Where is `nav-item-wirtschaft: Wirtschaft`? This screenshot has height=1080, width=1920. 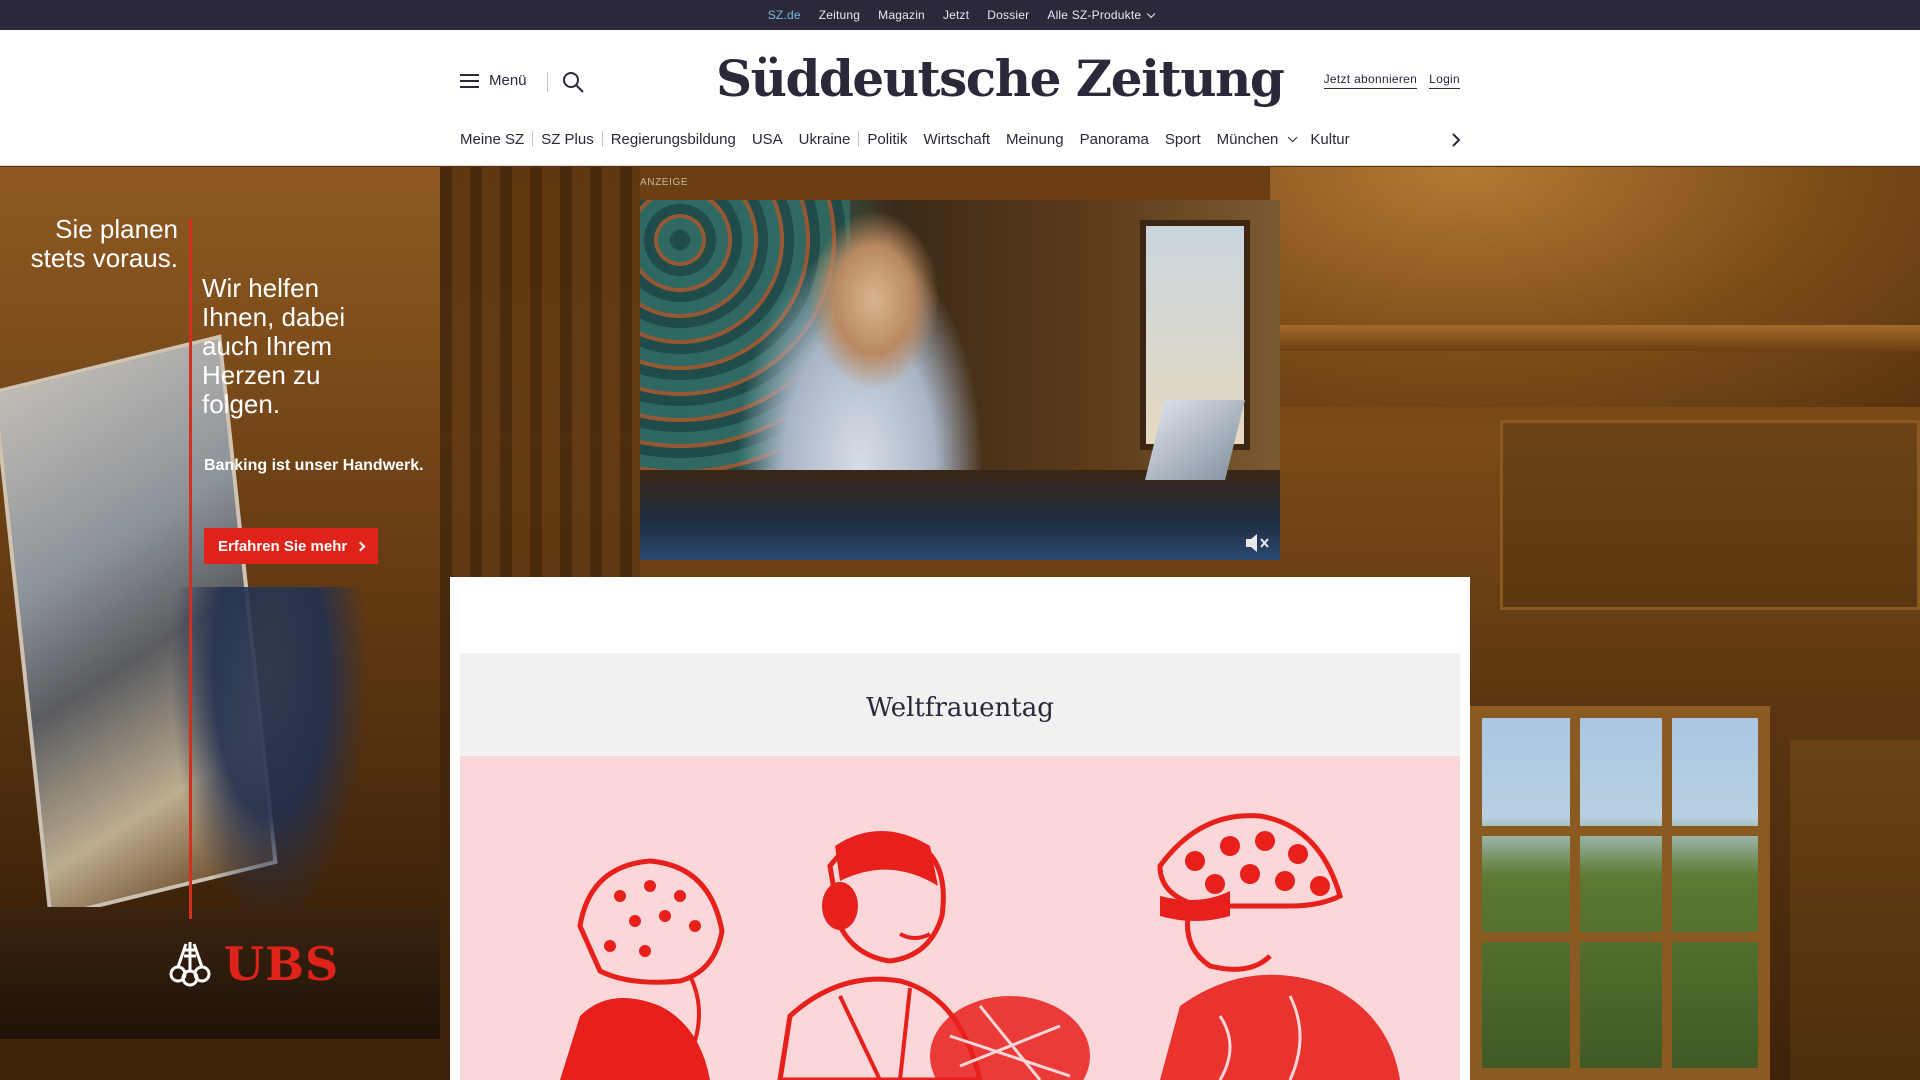 nav-item-wirtschaft: Wirtschaft is located at coordinates (956, 139).